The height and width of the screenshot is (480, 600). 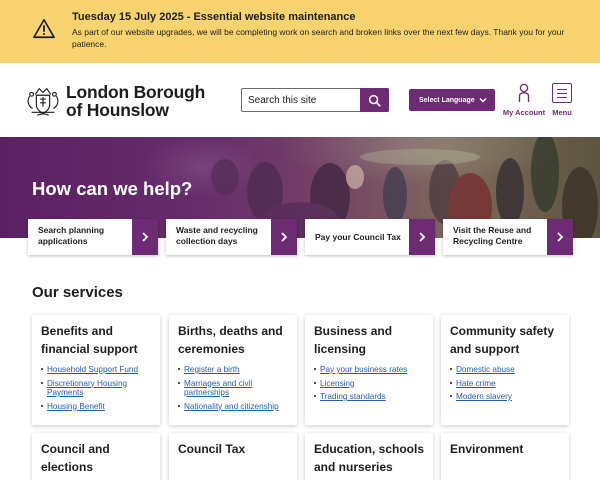 I want to click on my-account-label: My Account, so click(x=524, y=112).